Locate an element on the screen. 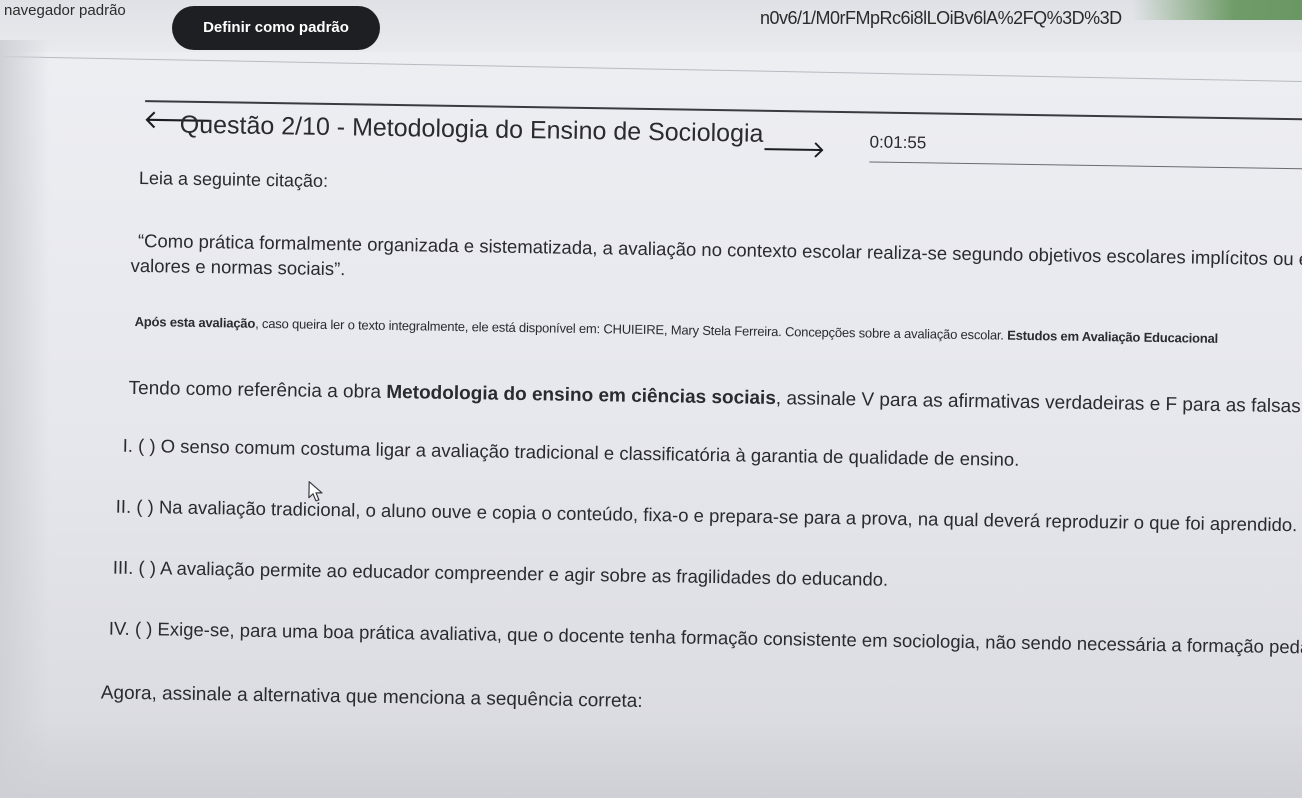 This screenshot has height=798, width=1302. timer-rule is located at coordinates (1085, 165).